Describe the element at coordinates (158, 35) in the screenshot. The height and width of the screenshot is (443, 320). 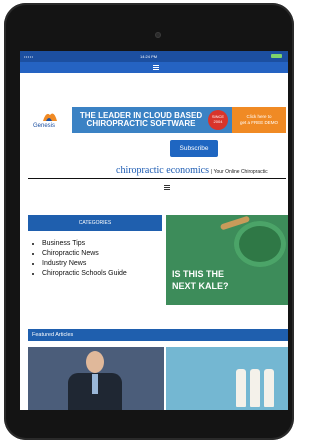
I see `front-camera` at that location.